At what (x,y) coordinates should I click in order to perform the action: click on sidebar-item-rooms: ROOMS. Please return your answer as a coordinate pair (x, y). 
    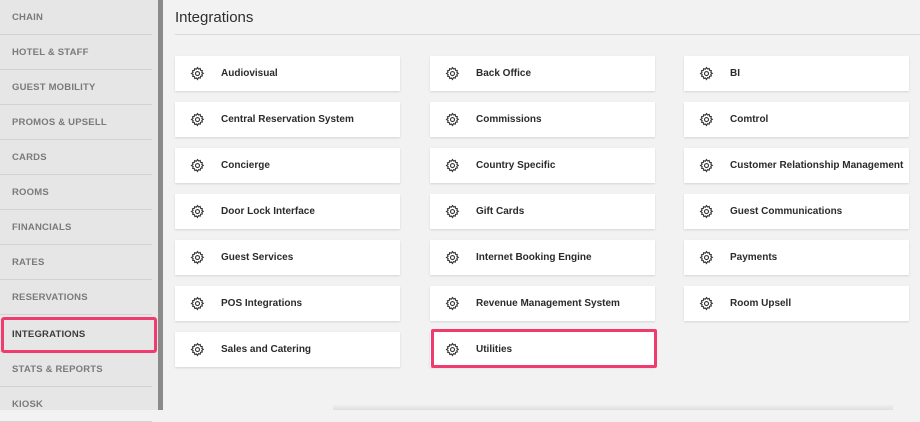
    Looking at the image, I should click on (76, 192).